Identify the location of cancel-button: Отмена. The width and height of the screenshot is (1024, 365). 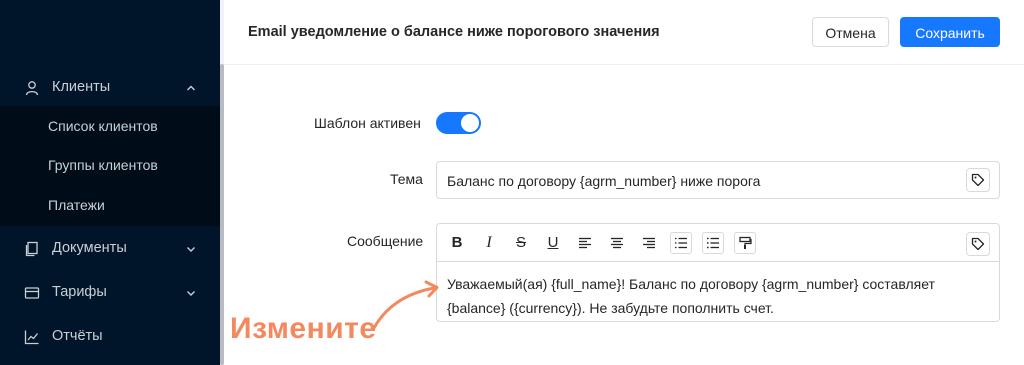
(850, 32).